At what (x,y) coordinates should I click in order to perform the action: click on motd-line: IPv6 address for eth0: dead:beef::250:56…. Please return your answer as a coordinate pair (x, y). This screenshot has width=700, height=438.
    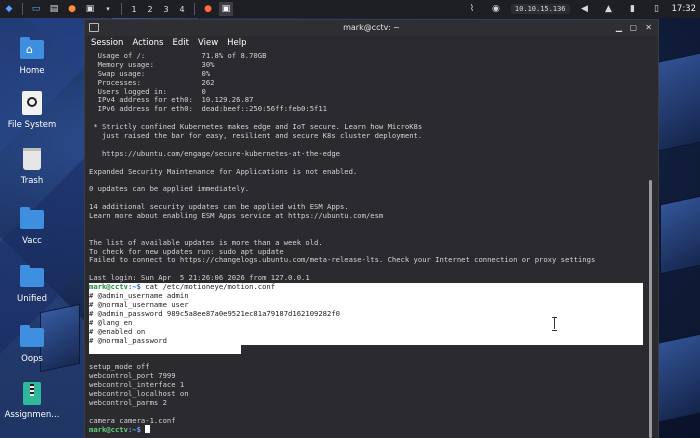
    Looking at the image, I should click on (208, 109).